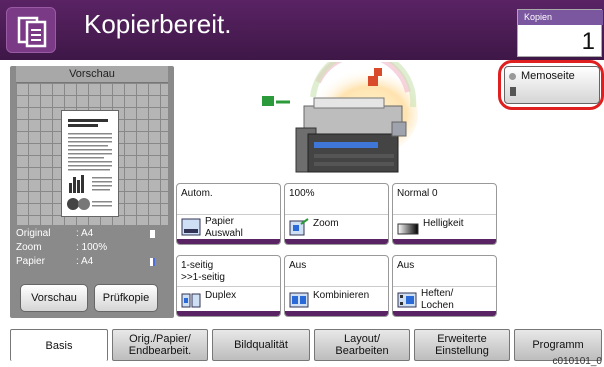 This screenshot has width=604, height=367. I want to click on tab-layout-edit-label: Layout/ Bearbeiten, so click(362, 345).